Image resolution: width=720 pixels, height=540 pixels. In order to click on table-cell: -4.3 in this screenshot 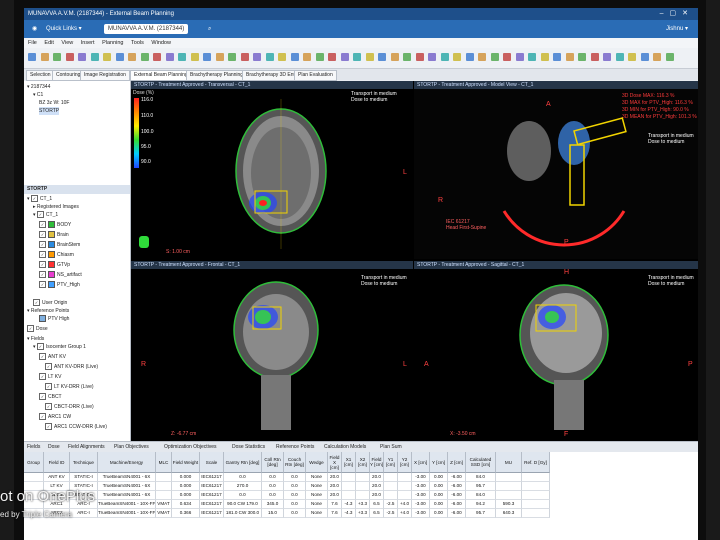, I will do `click(349, 504)`.